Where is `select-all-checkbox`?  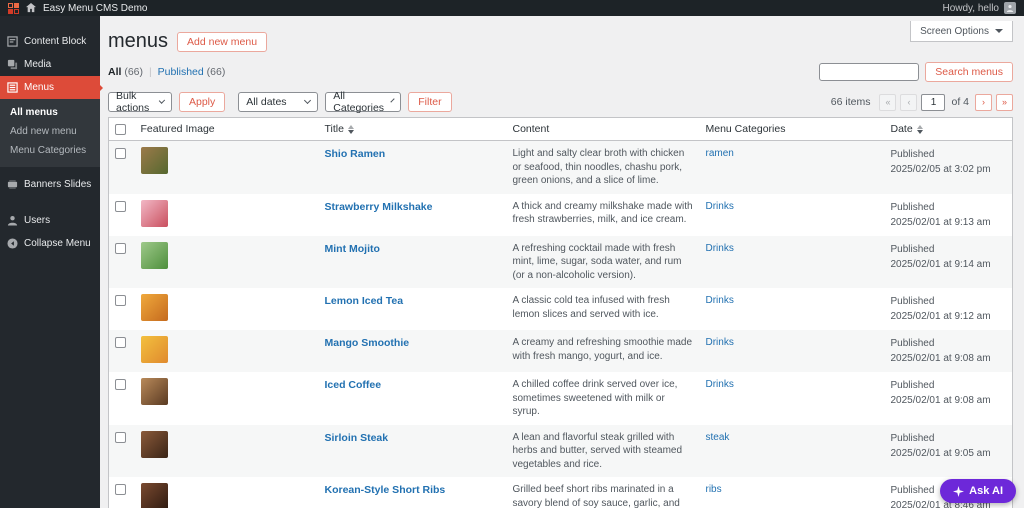 select-all-checkbox is located at coordinates (120, 129).